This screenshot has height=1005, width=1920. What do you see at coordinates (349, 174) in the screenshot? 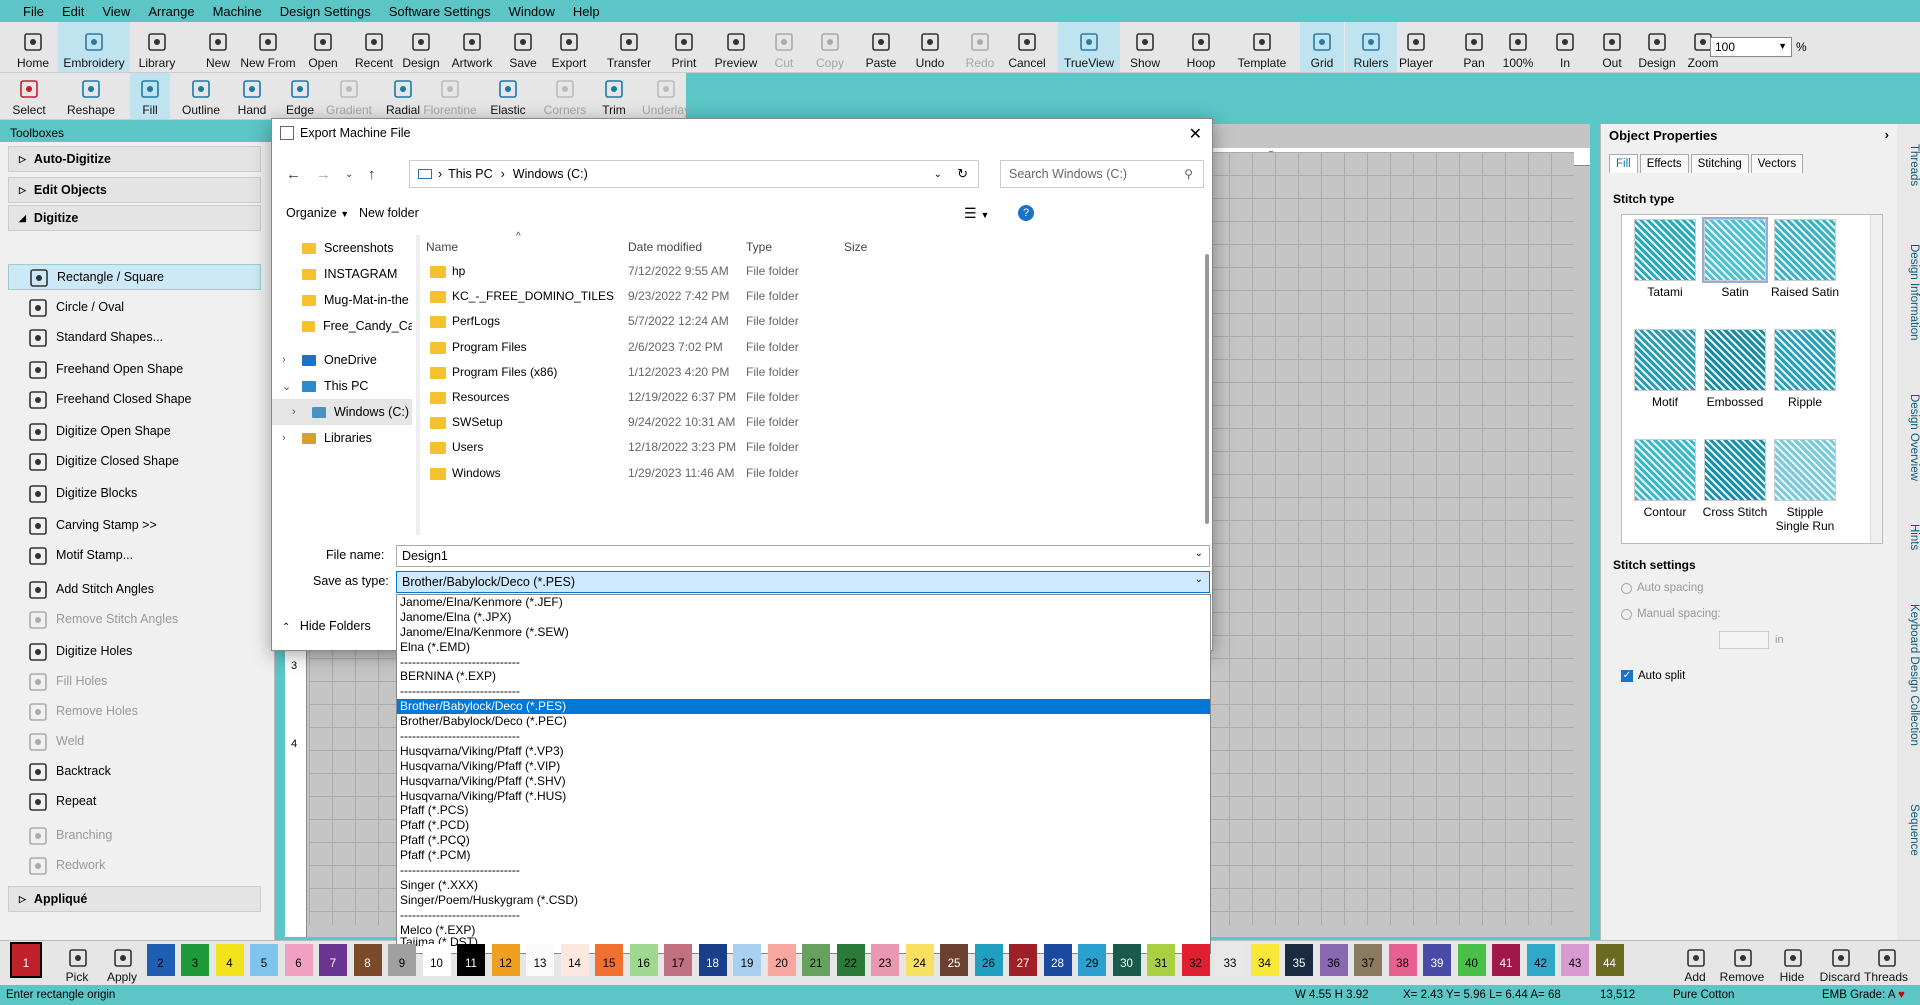
I see `recent-chevron-icon: ⌄` at bounding box center [349, 174].